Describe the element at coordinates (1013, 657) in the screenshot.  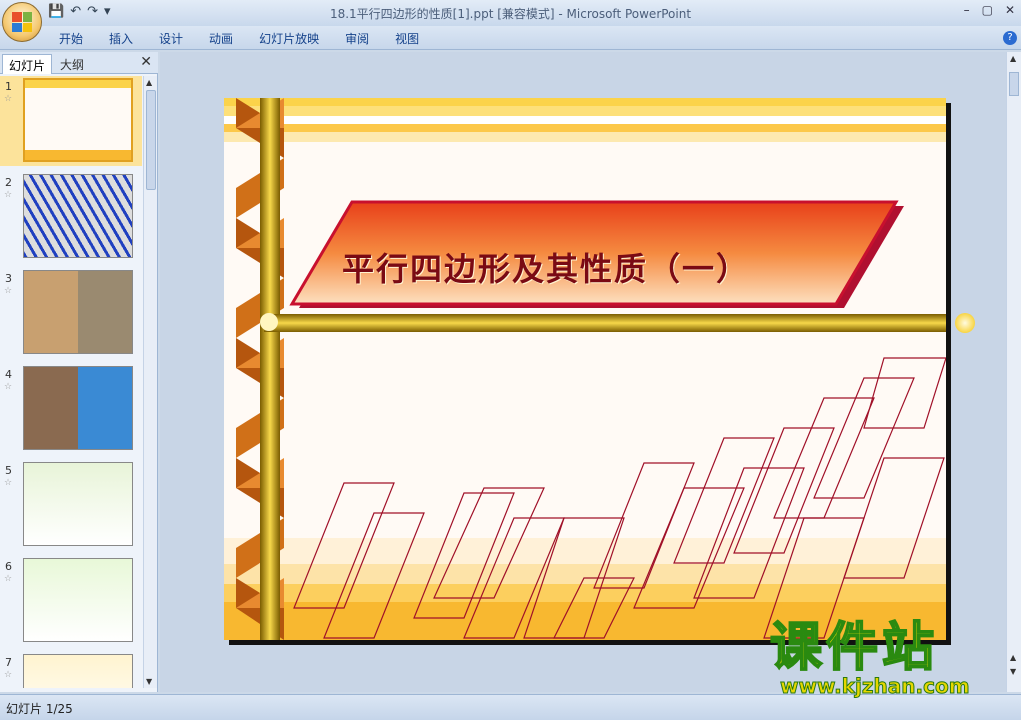
I see `prev-slide-icon: ▲` at that location.